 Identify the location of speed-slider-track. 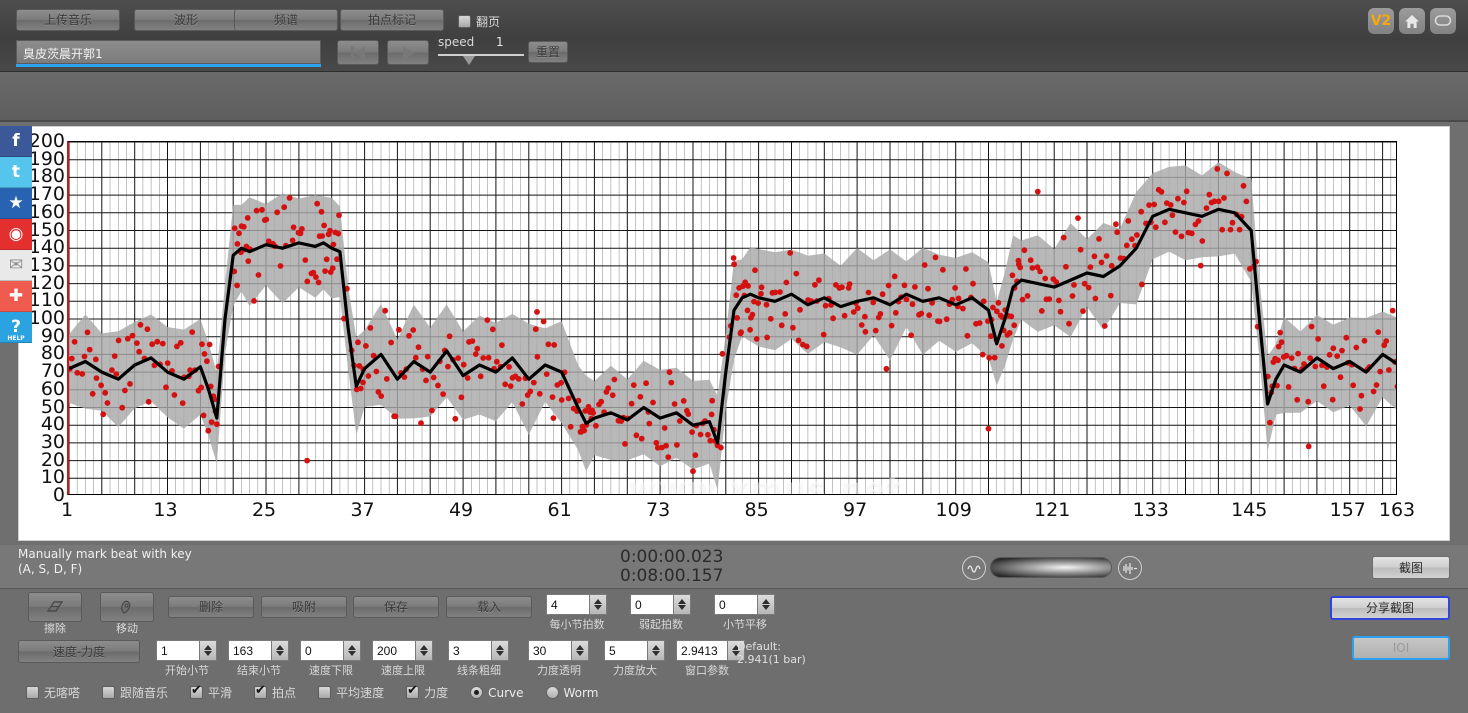
(481, 55).